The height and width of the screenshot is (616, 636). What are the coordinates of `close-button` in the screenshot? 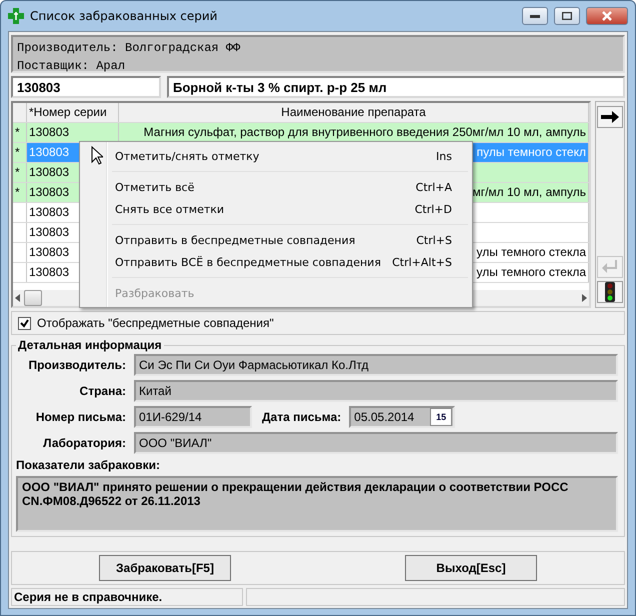 It's located at (607, 16).